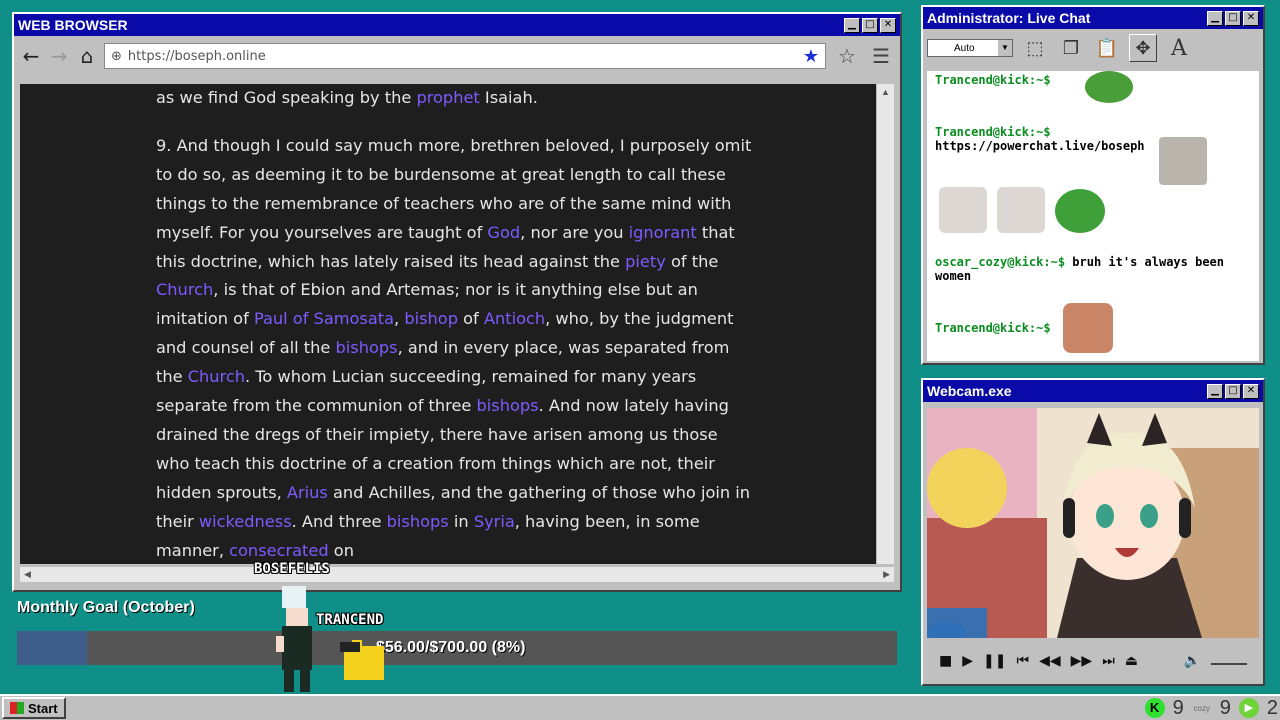 This screenshot has height=720, width=1280. What do you see at coordinates (1229, 661) in the screenshot?
I see `volume-slider` at bounding box center [1229, 661].